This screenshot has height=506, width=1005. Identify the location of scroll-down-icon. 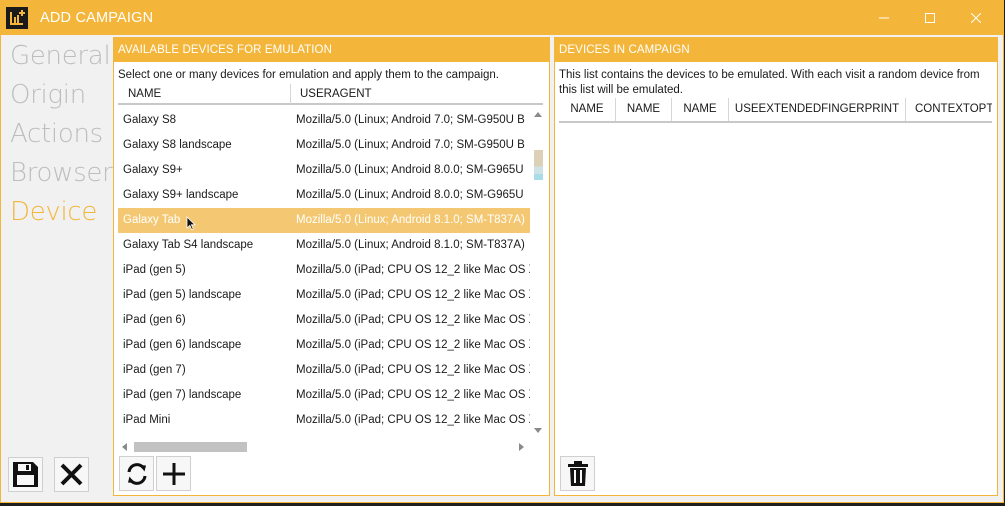
(538, 430).